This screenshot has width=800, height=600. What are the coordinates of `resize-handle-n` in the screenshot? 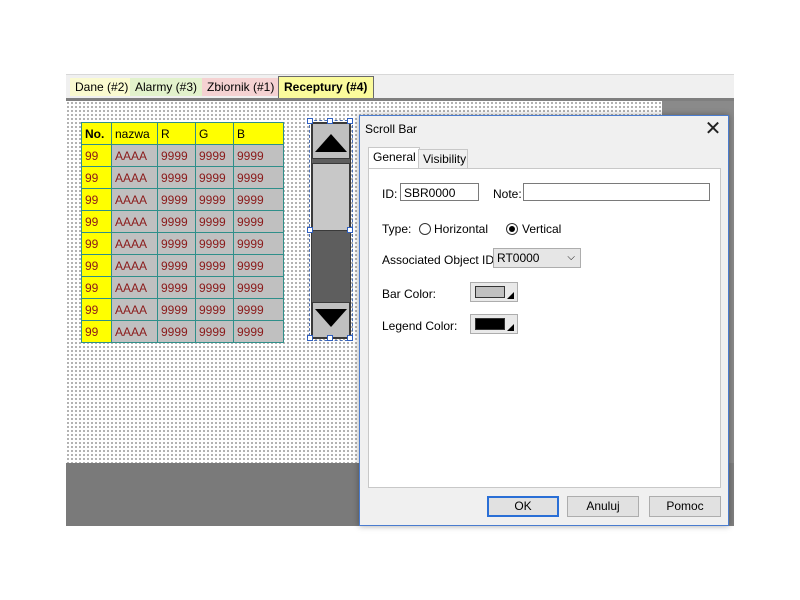 It's located at (330, 121).